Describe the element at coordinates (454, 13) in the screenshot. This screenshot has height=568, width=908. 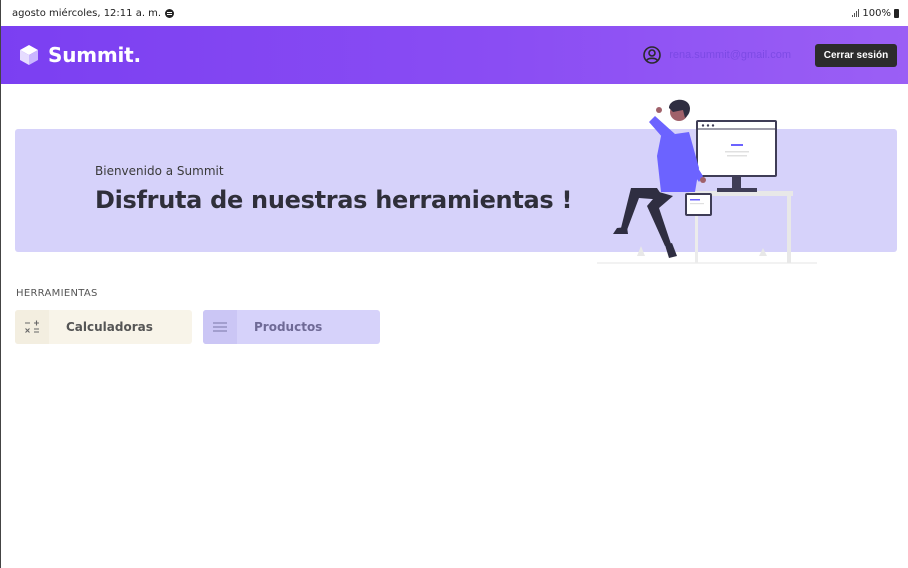
I see `status-bar: agosto miércoles, 12:11 a. m. 100%` at that location.